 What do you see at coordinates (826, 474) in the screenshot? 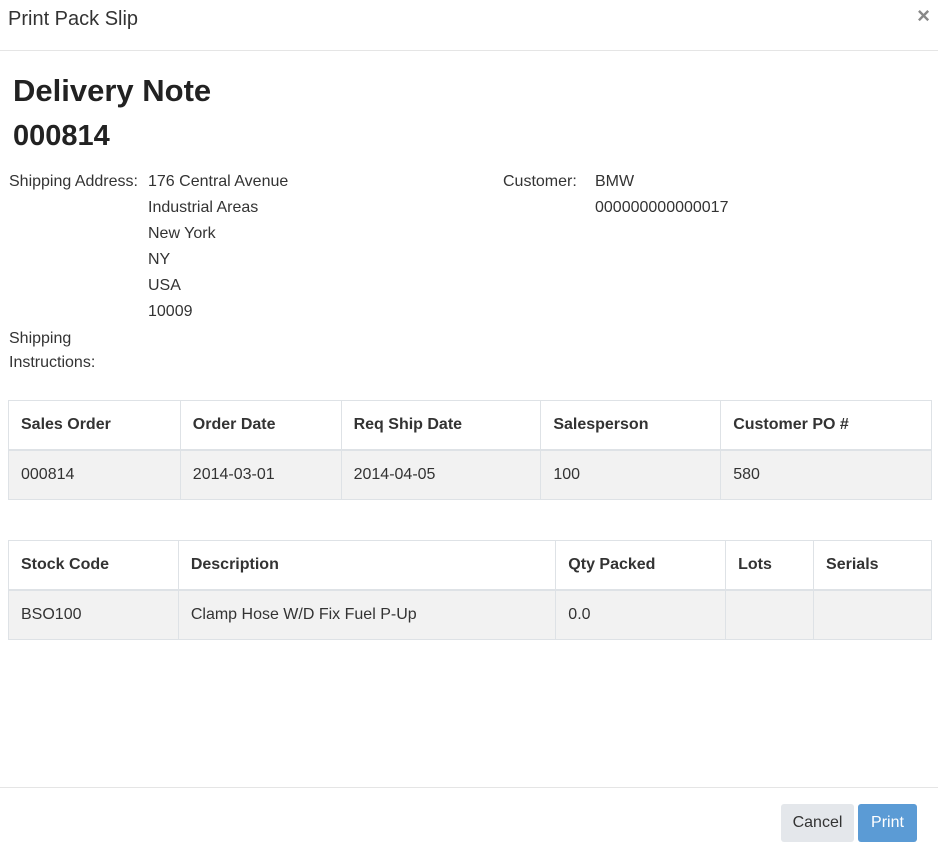
I see `table-cell: 580` at bounding box center [826, 474].